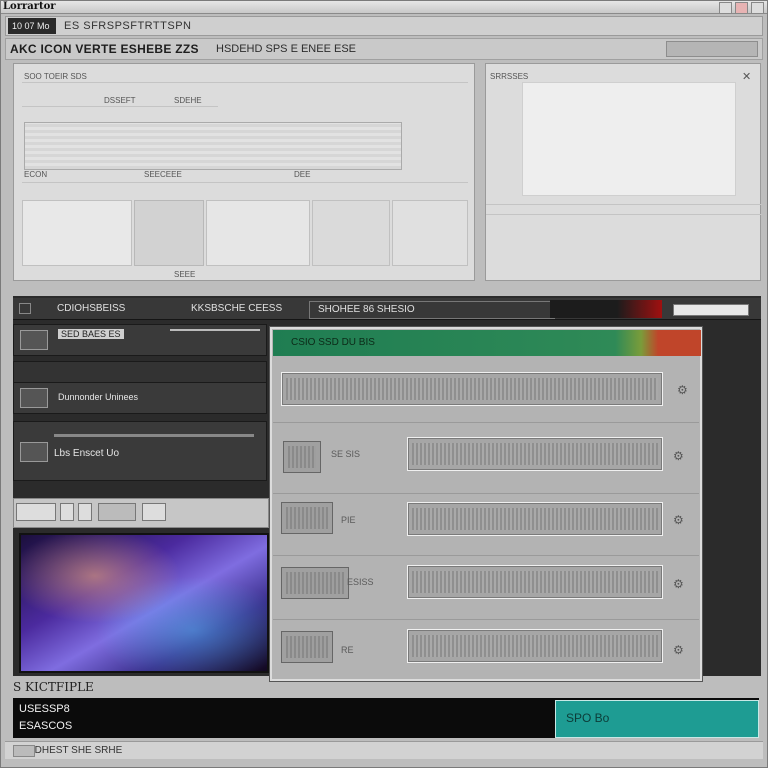  I want to click on maximize-button, so click(741, 8).